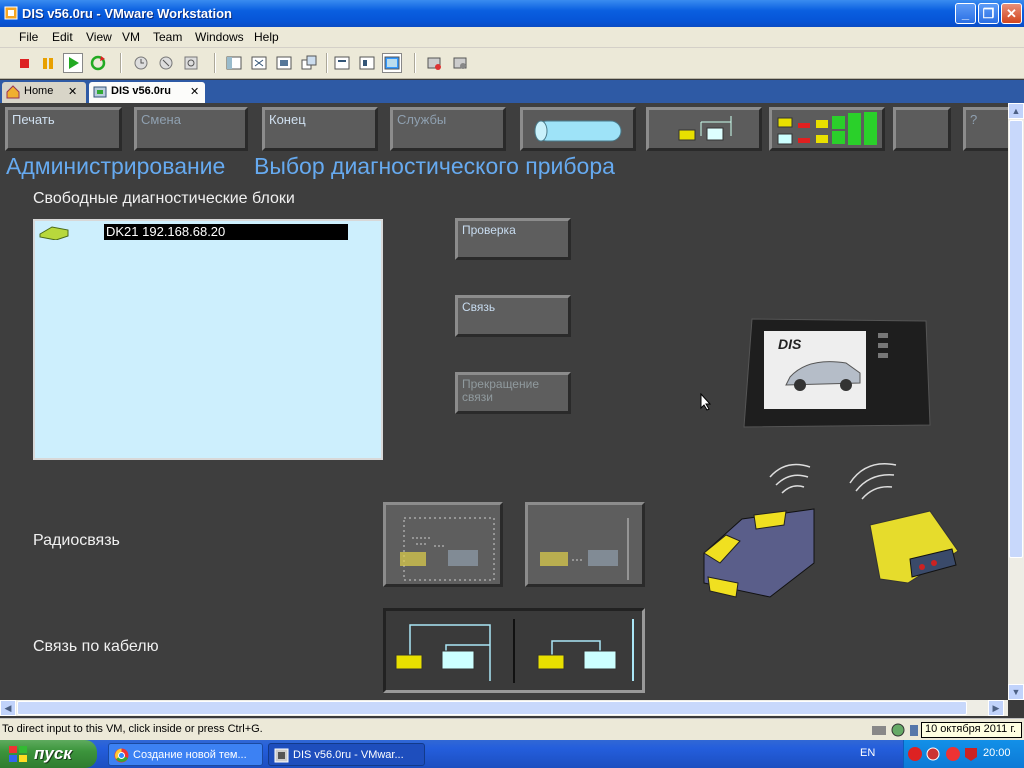  Describe the element at coordinates (141, 91) in the screenshot. I see `tab-dis-label: DIS v56.0ru` at that location.